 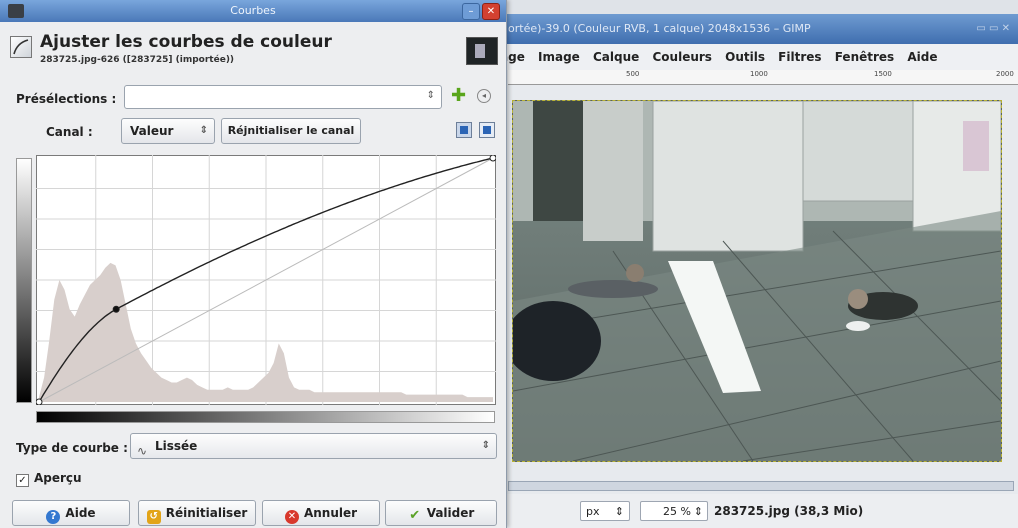 What do you see at coordinates (633, 74) in the screenshot?
I see `ruler-tick: 500` at bounding box center [633, 74].